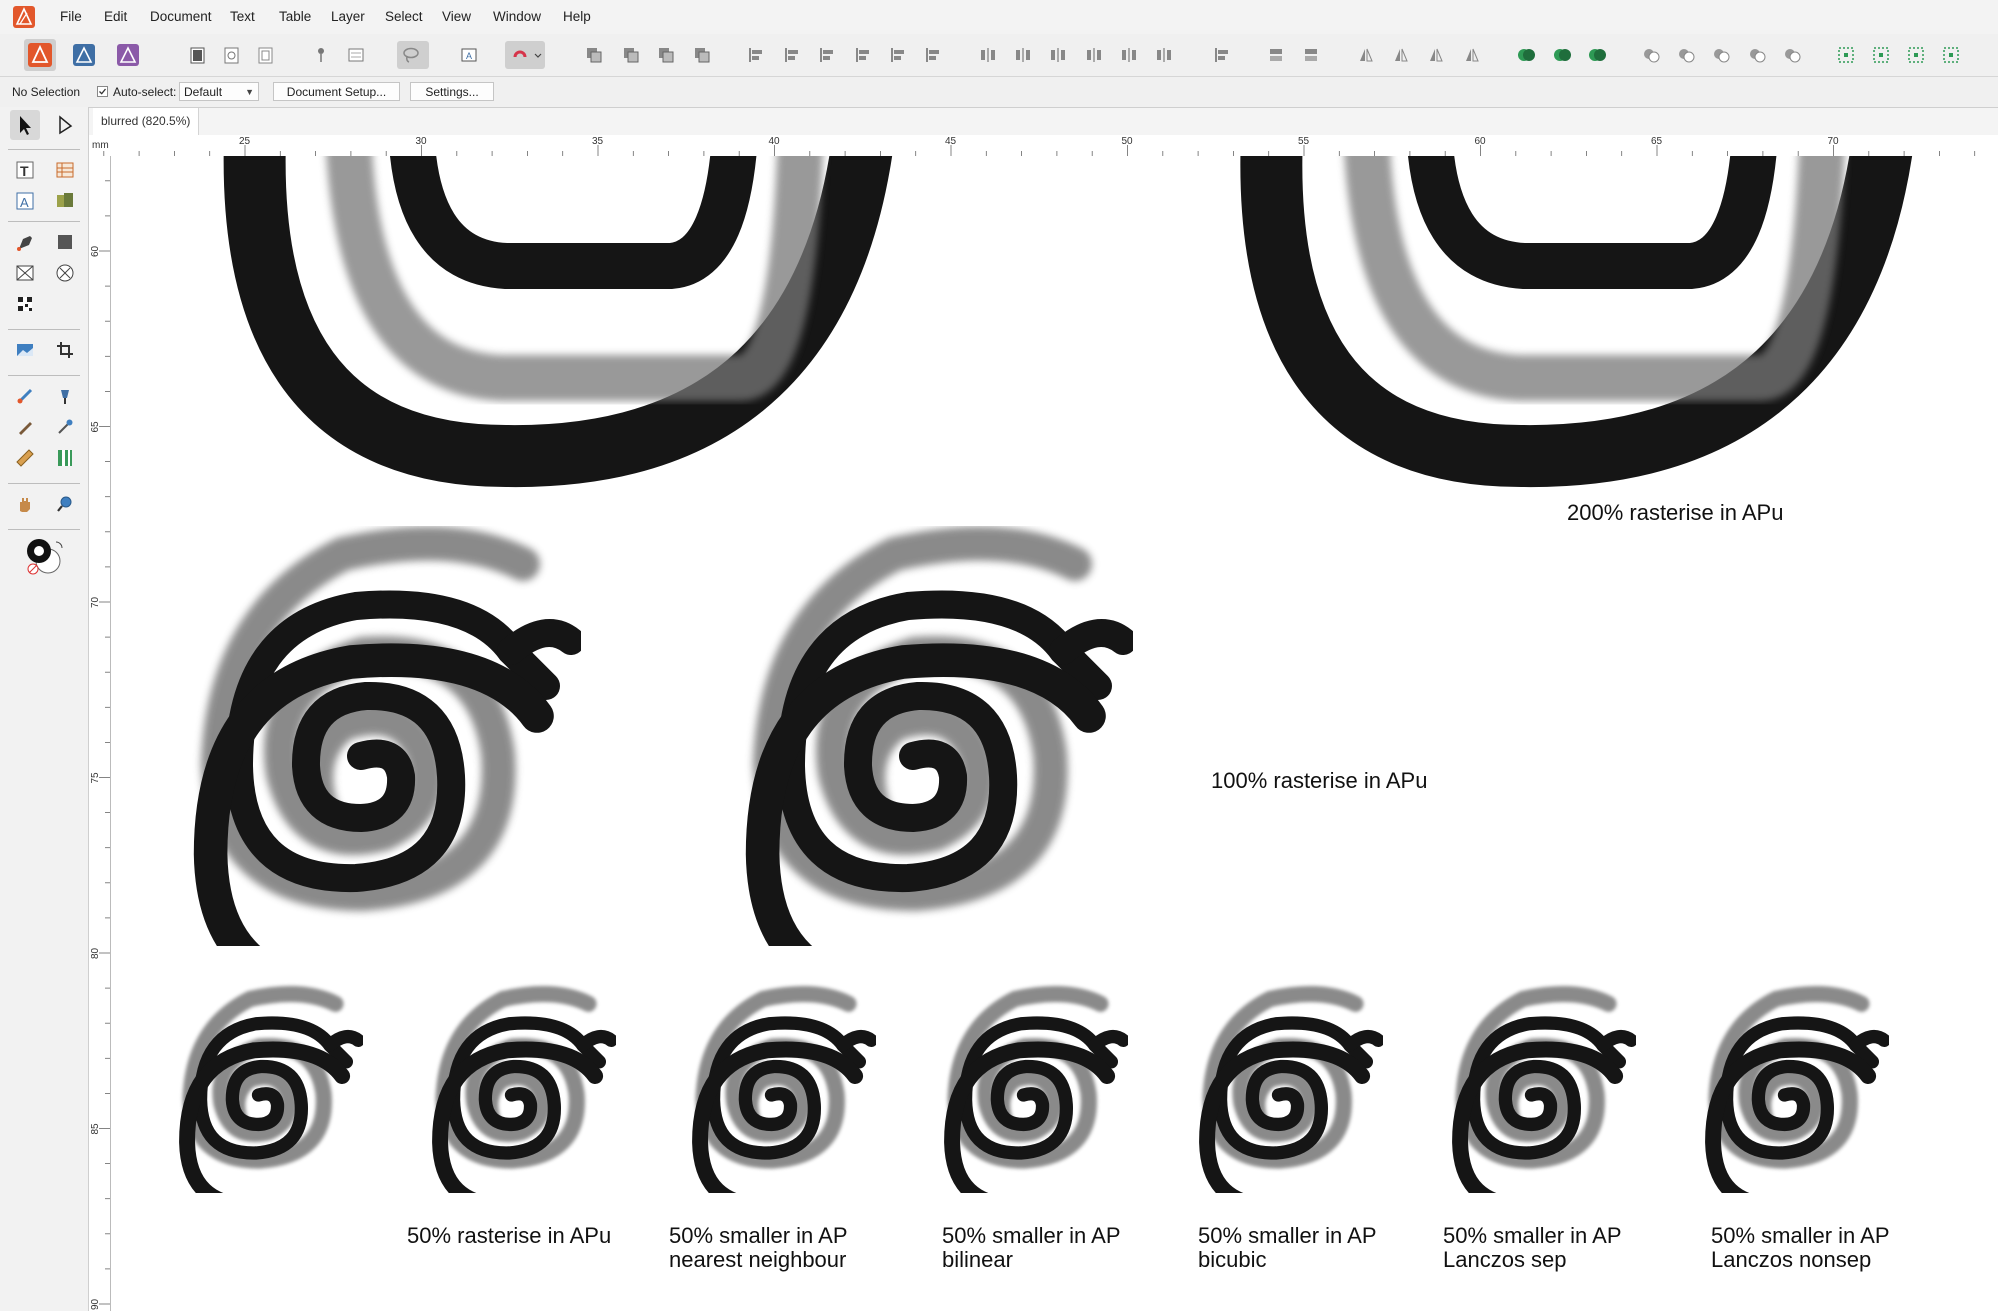 Image resolution: width=1998 pixels, height=1311 pixels. Describe the element at coordinates (115, 16) in the screenshot. I see `menu-edit: Edit` at that location.